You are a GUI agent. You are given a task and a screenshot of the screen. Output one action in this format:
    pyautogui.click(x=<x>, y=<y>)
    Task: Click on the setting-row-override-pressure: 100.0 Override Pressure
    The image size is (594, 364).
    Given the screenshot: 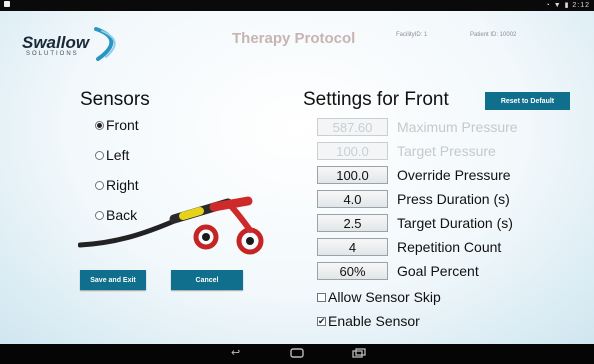 What is the action you would take?
    pyautogui.click(x=414, y=175)
    